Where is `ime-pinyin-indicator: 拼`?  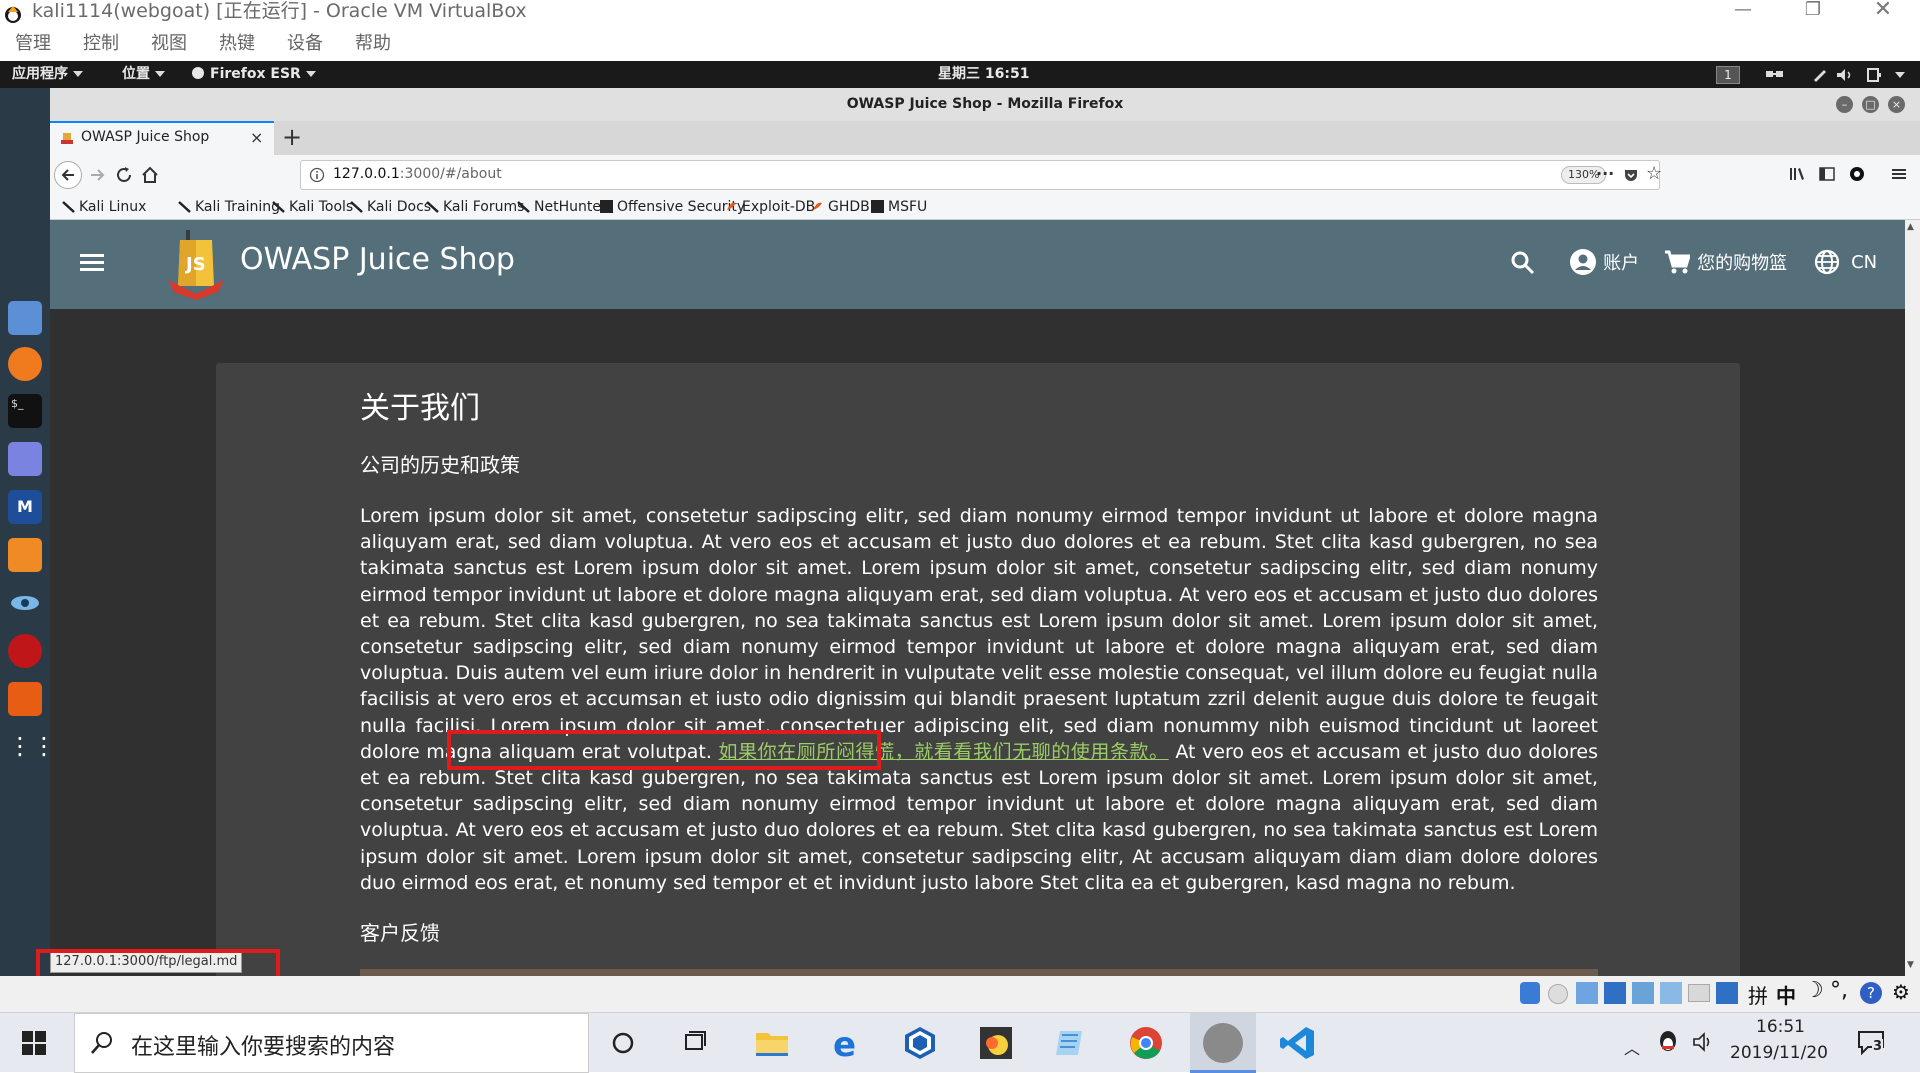 ime-pinyin-indicator: 拼 is located at coordinates (1758, 994).